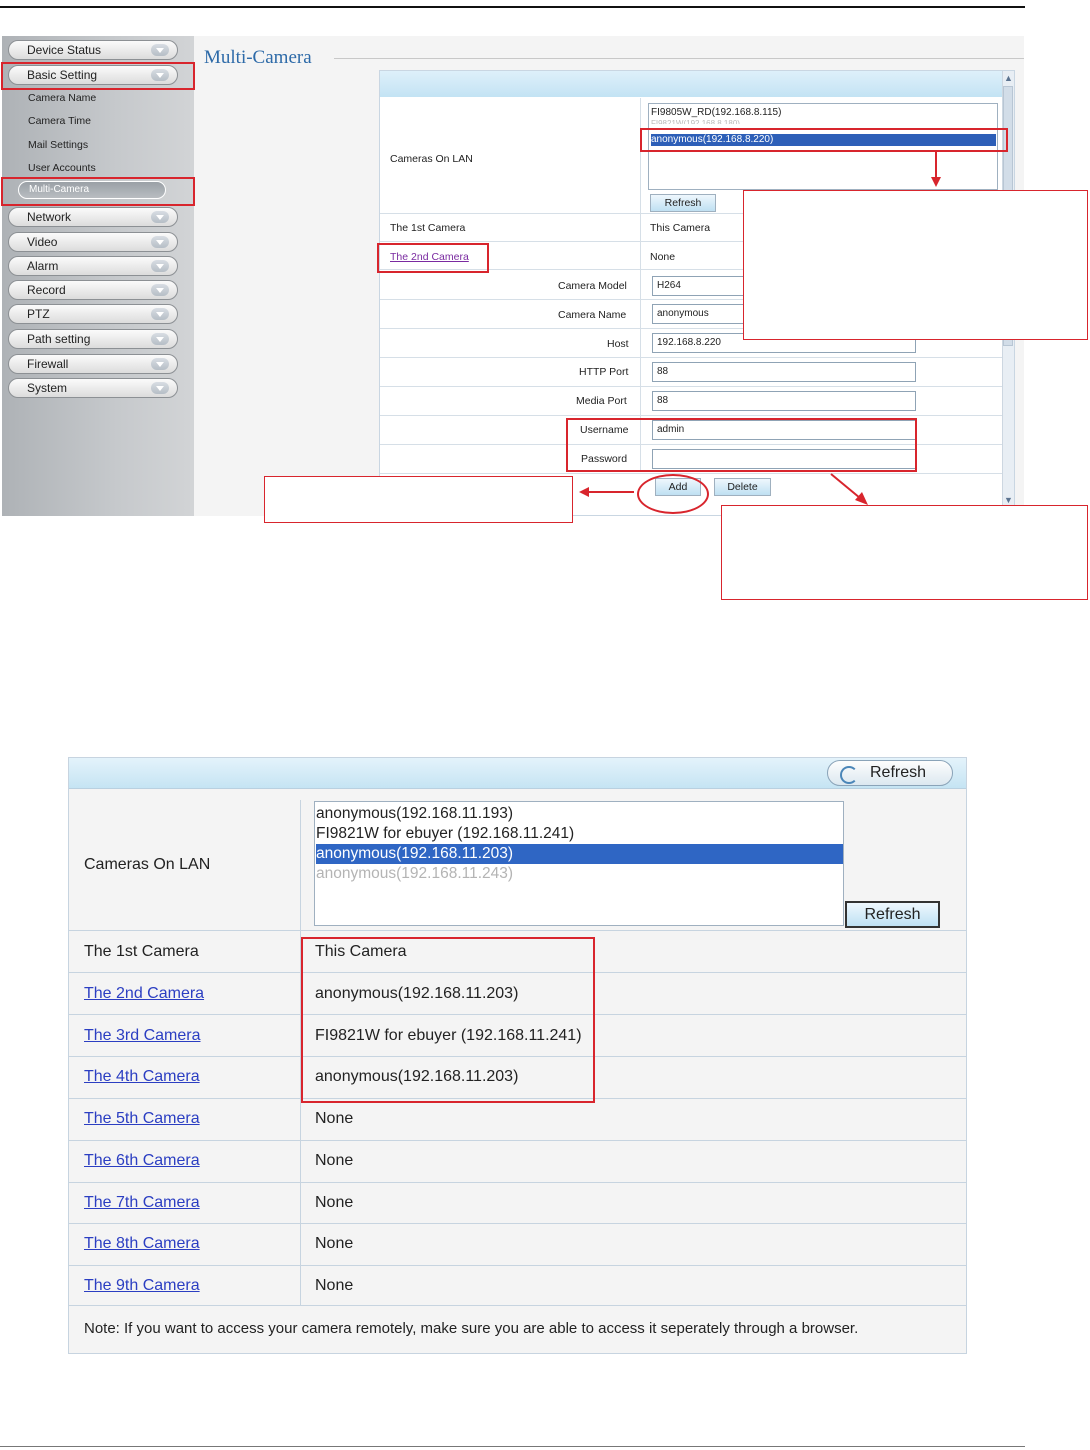 The width and height of the screenshot is (1090, 1450). What do you see at coordinates (414, 814) in the screenshot?
I see `lan-camera-item: anonymous(192.168.11.193)` at bounding box center [414, 814].